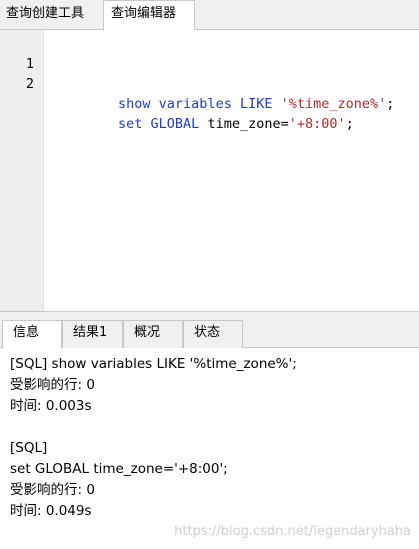 The width and height of the screenshot is (419, 549). What do you see at coordinates (29, 84) in the screenshot?
I see `line-number: 2` at bounding box center [29, 84].